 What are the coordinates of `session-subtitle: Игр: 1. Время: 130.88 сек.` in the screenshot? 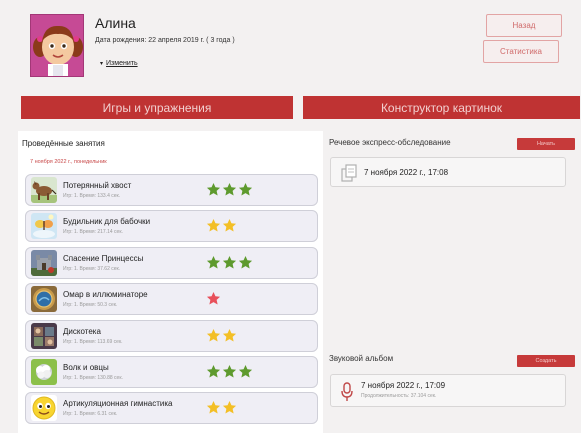 It's located at (93, 378).